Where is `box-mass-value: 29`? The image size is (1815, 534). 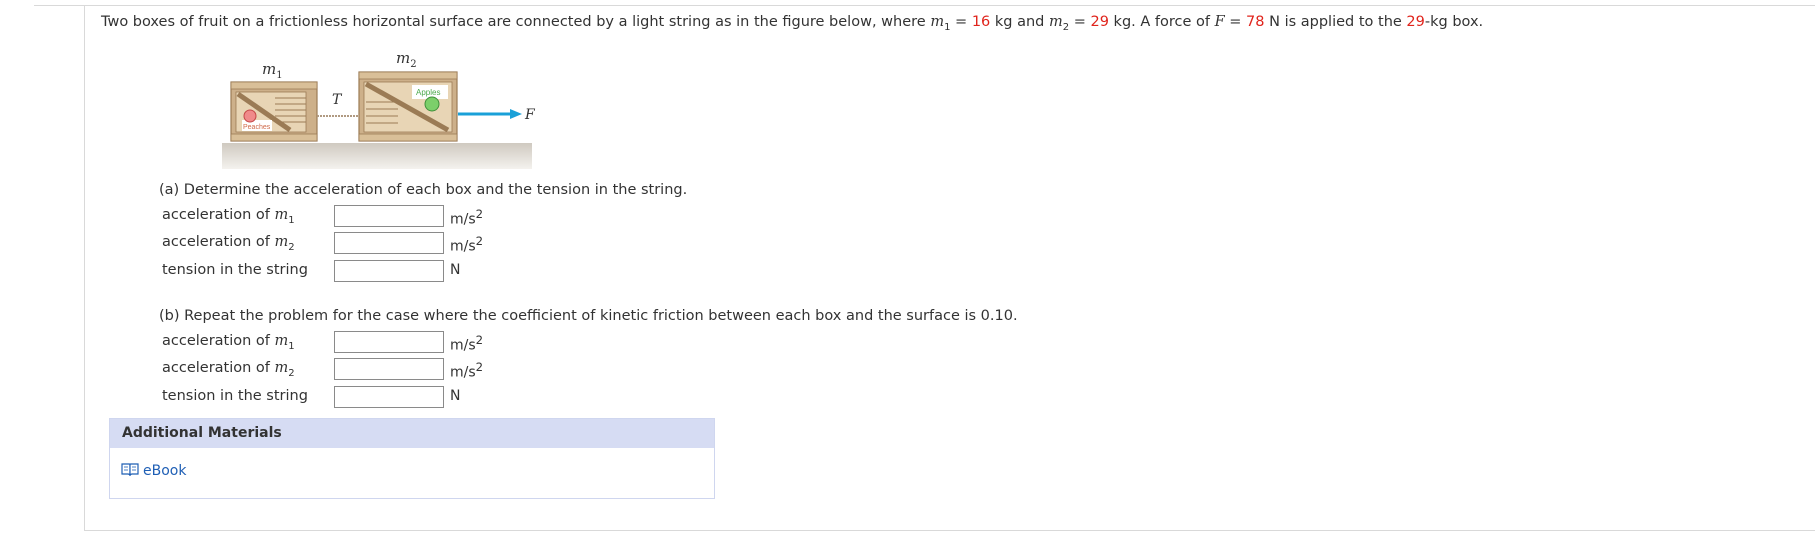 box-mass-value: 29 is located at coordinates (1415, 22).